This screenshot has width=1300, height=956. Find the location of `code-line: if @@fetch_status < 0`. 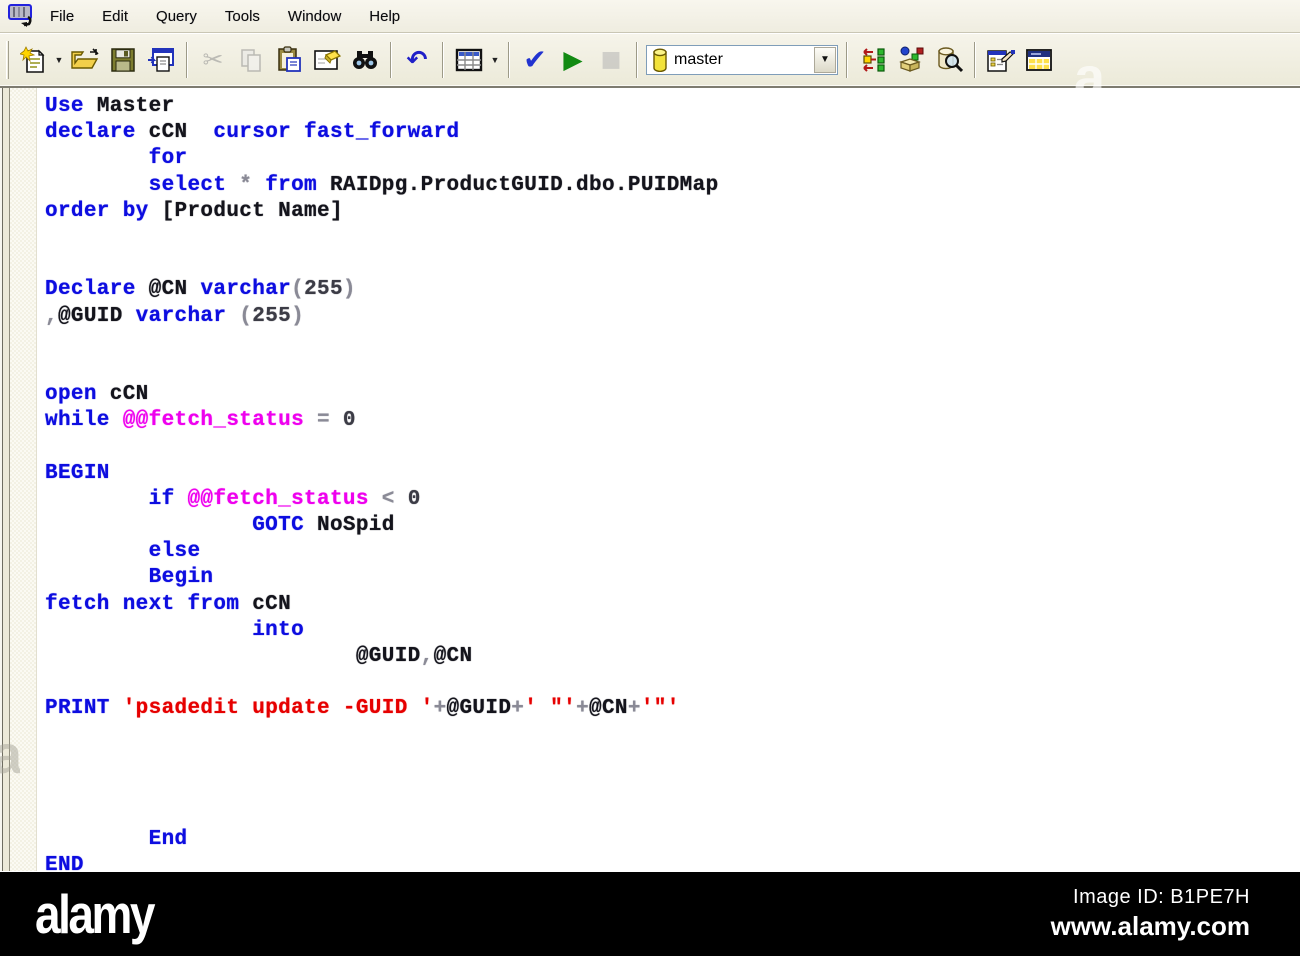

code-line: if @@fetch_status < 0 is located at coordinates (284, 499).